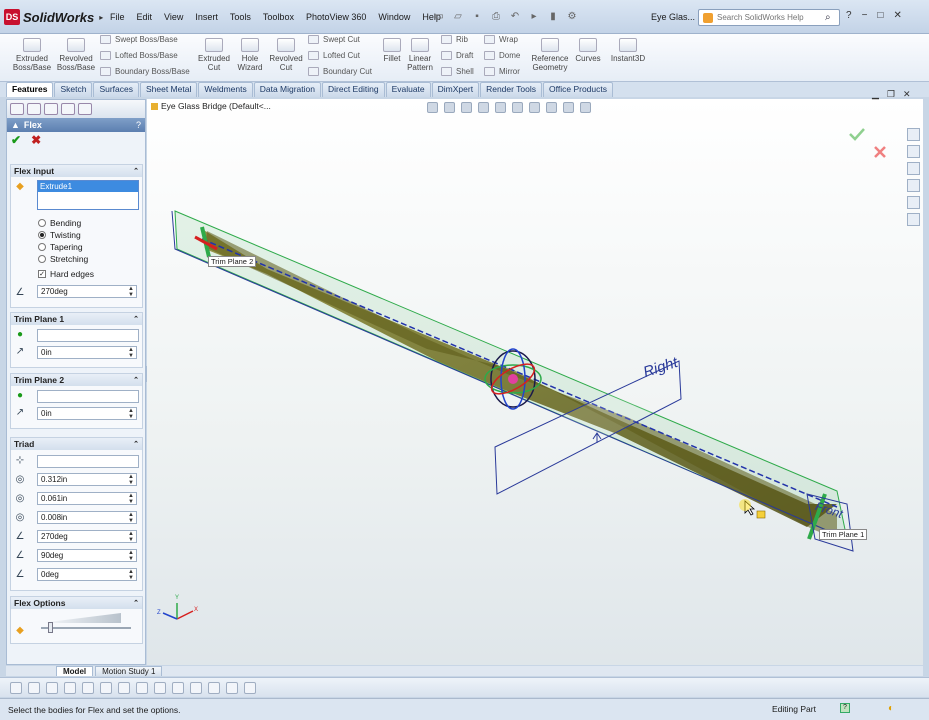 This screenshot has height=720, width=929. I want to click on minimize-button: −, so click(865, 15).